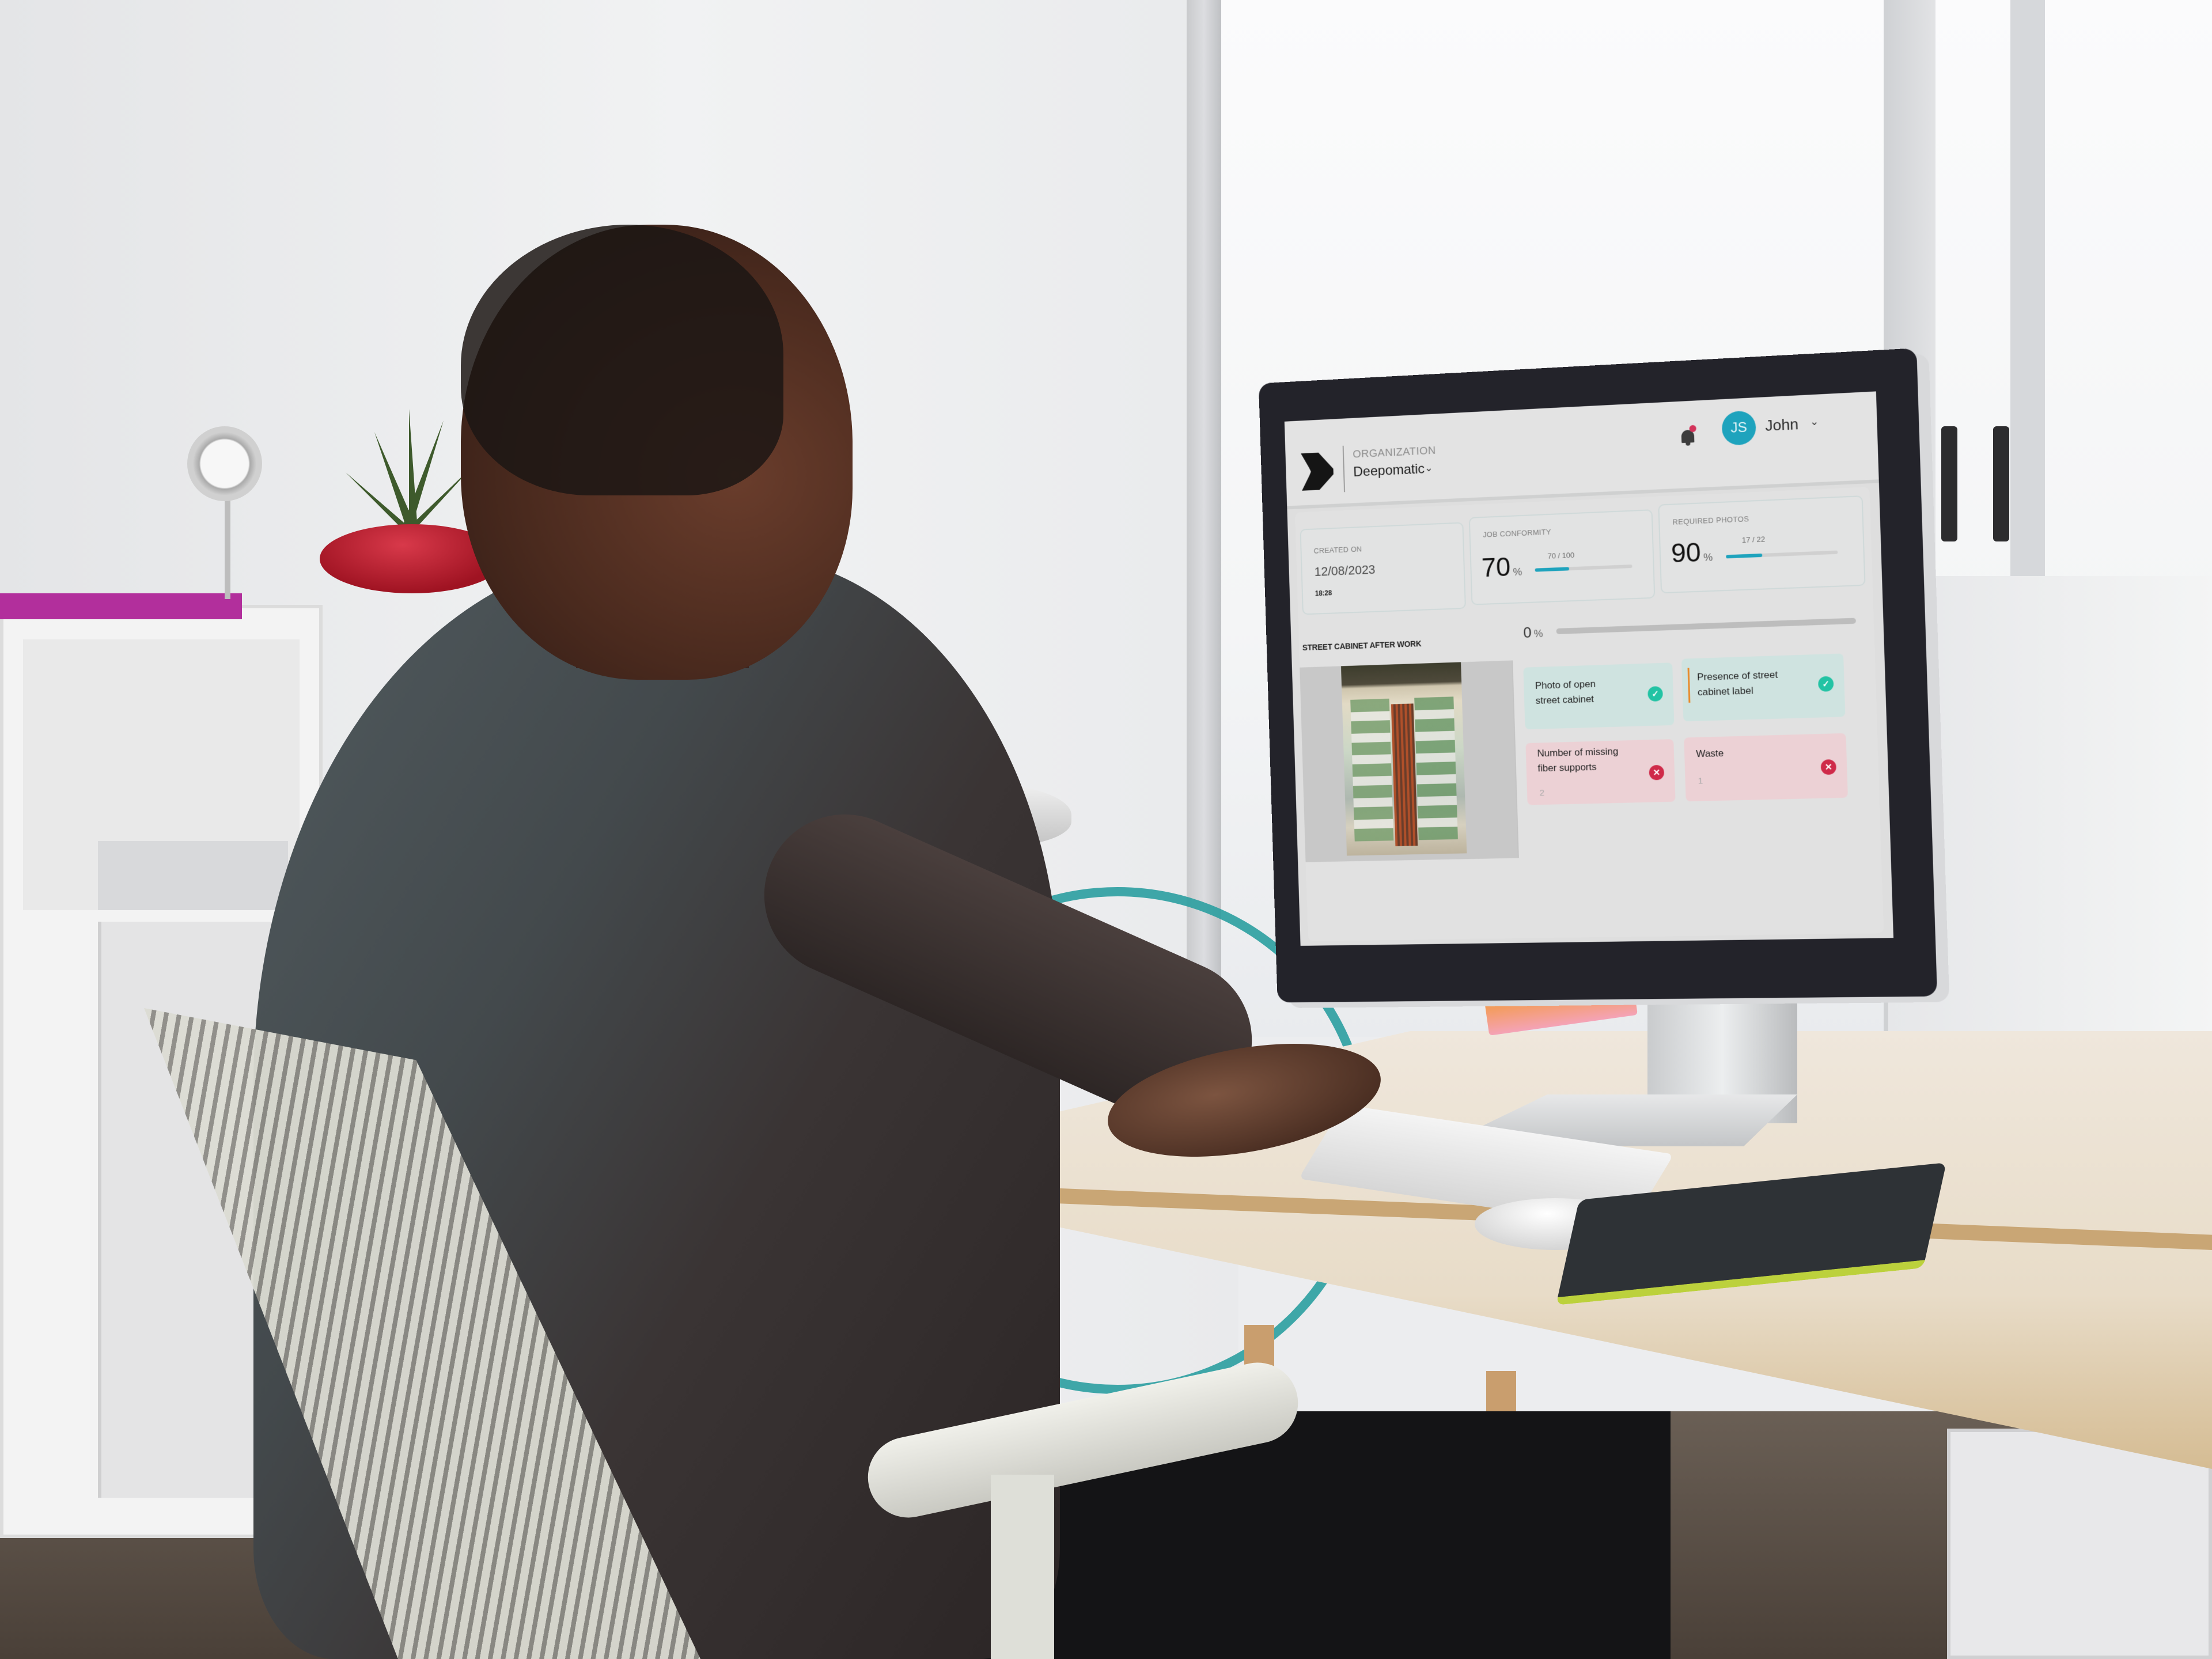 The width and height of the screenshot is (2212, 1659). I want to click on header-divider, so click(1344, 469).